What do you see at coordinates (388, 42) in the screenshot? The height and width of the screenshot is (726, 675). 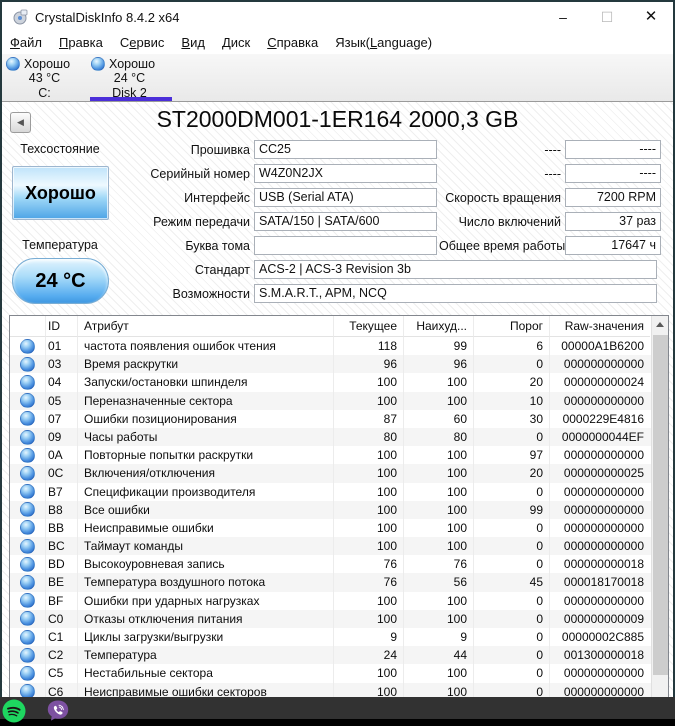 I see `menu-item-language: Язык(Language)` at bounding box center [388, 42].